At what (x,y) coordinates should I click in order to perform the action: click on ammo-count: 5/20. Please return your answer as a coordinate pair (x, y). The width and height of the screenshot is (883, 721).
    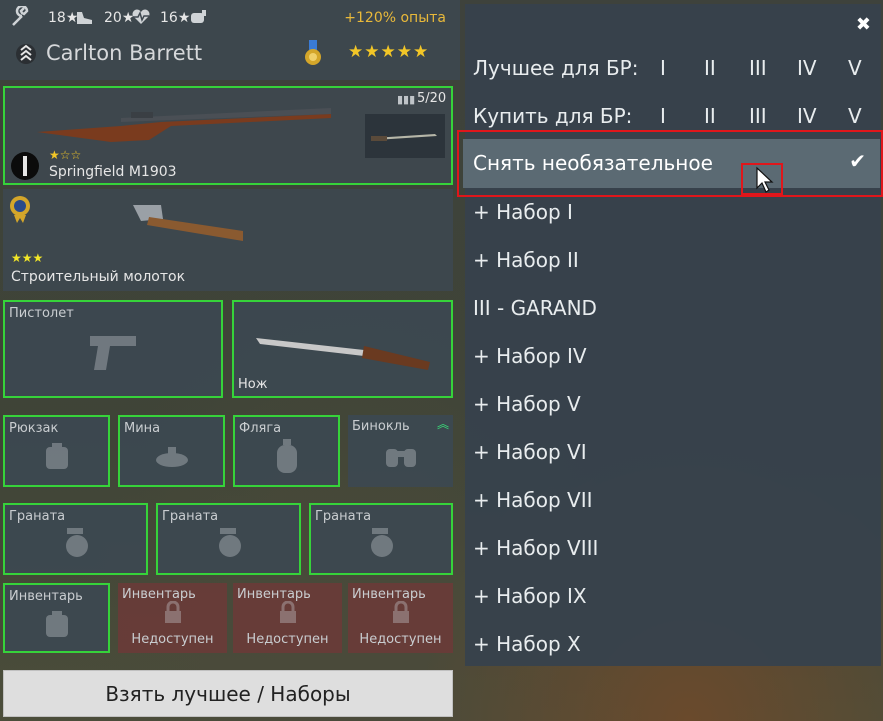
    Looking at the image, I should click on (432, 98).